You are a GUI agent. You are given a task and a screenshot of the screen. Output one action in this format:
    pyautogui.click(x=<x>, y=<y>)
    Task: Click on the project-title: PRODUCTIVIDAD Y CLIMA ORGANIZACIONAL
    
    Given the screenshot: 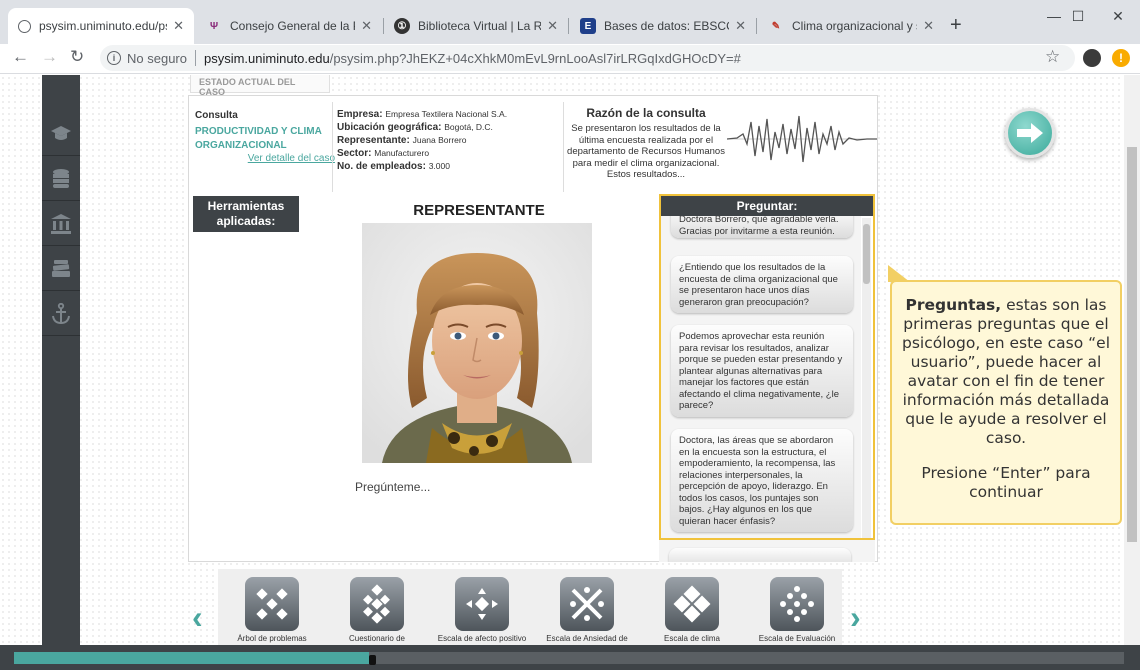 What is the action you would take?
    pyautogui.click(x=258, y=138)
    